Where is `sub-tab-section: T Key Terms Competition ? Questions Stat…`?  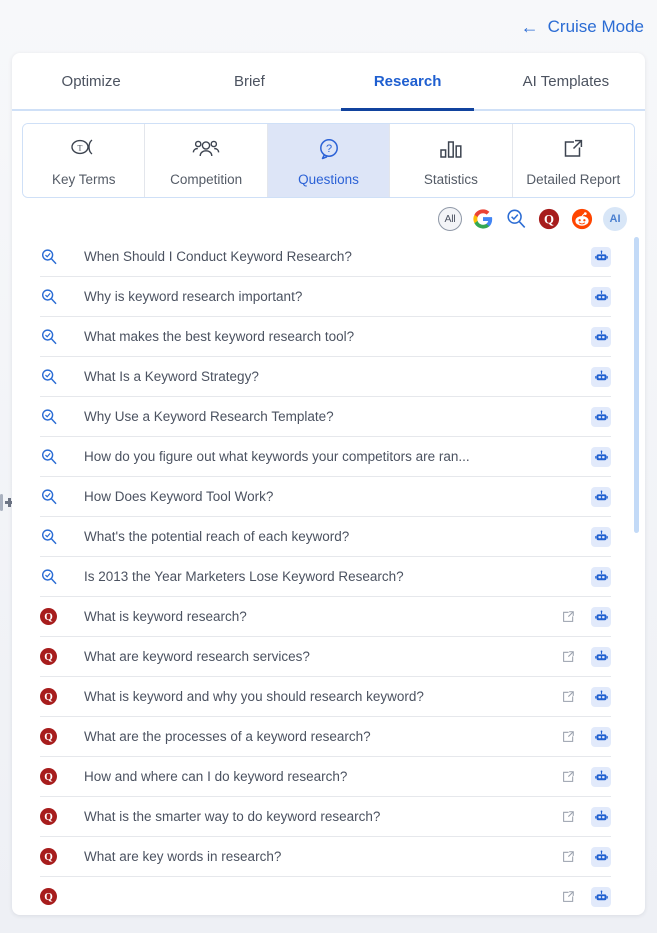 sub-tab-section: T Key Terms Competition ? Questions Stat… is located at coordinates (328, 154).